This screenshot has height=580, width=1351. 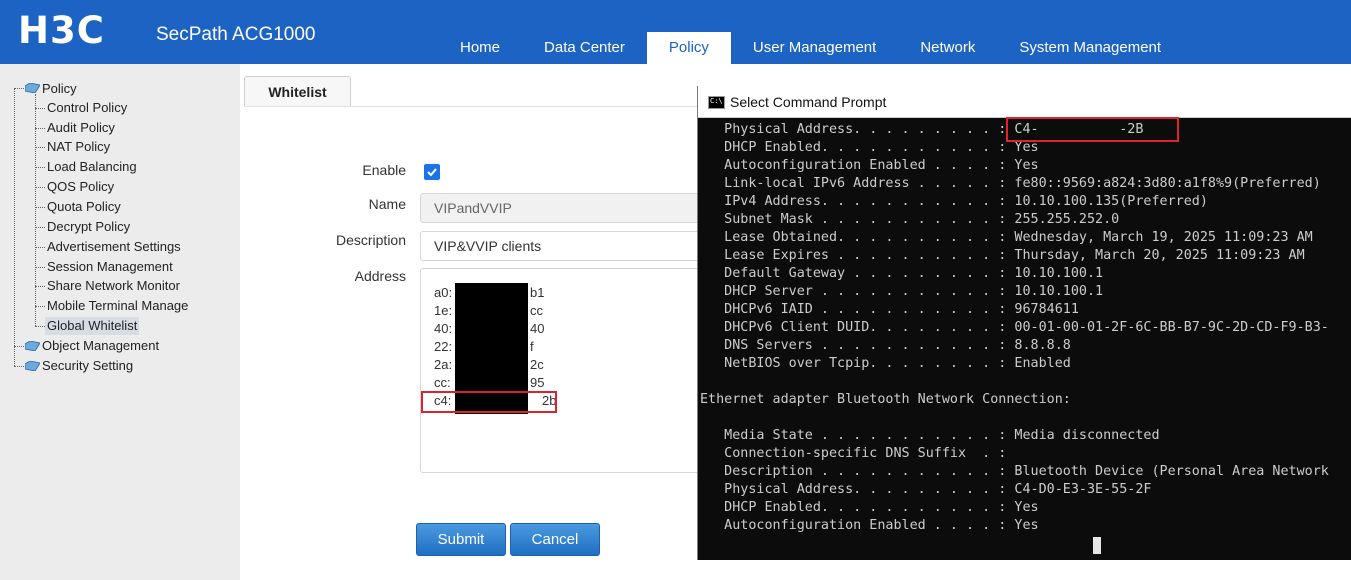 What do you see at coordinates (562, 208) in the screenshot?
I see `name-input: VIPandVVIP` at bounding box center [562, 208].